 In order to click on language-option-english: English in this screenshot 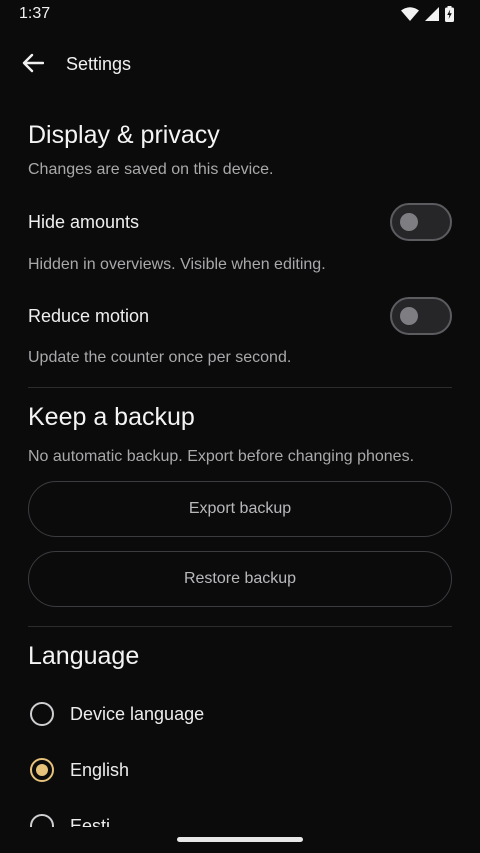, I will do `click(240, 770)`.